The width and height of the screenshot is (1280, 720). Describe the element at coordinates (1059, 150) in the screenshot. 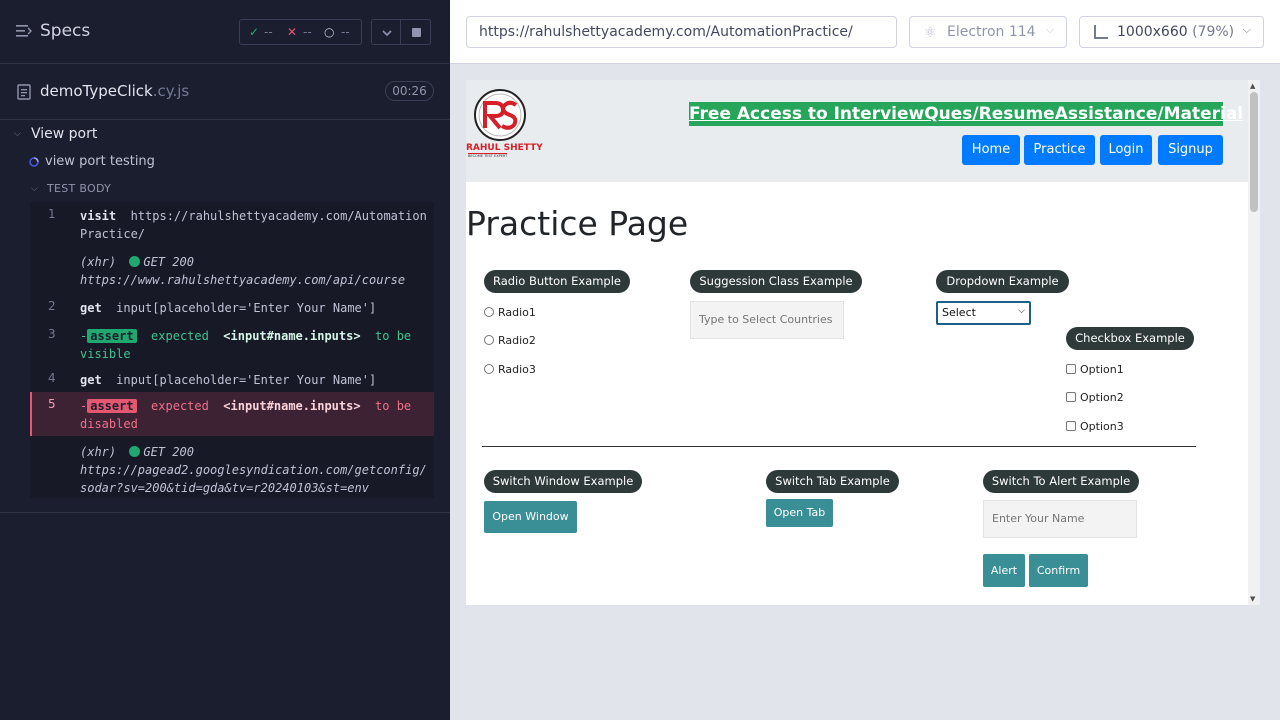

I see `nav-practice-button: Practice` at that location.